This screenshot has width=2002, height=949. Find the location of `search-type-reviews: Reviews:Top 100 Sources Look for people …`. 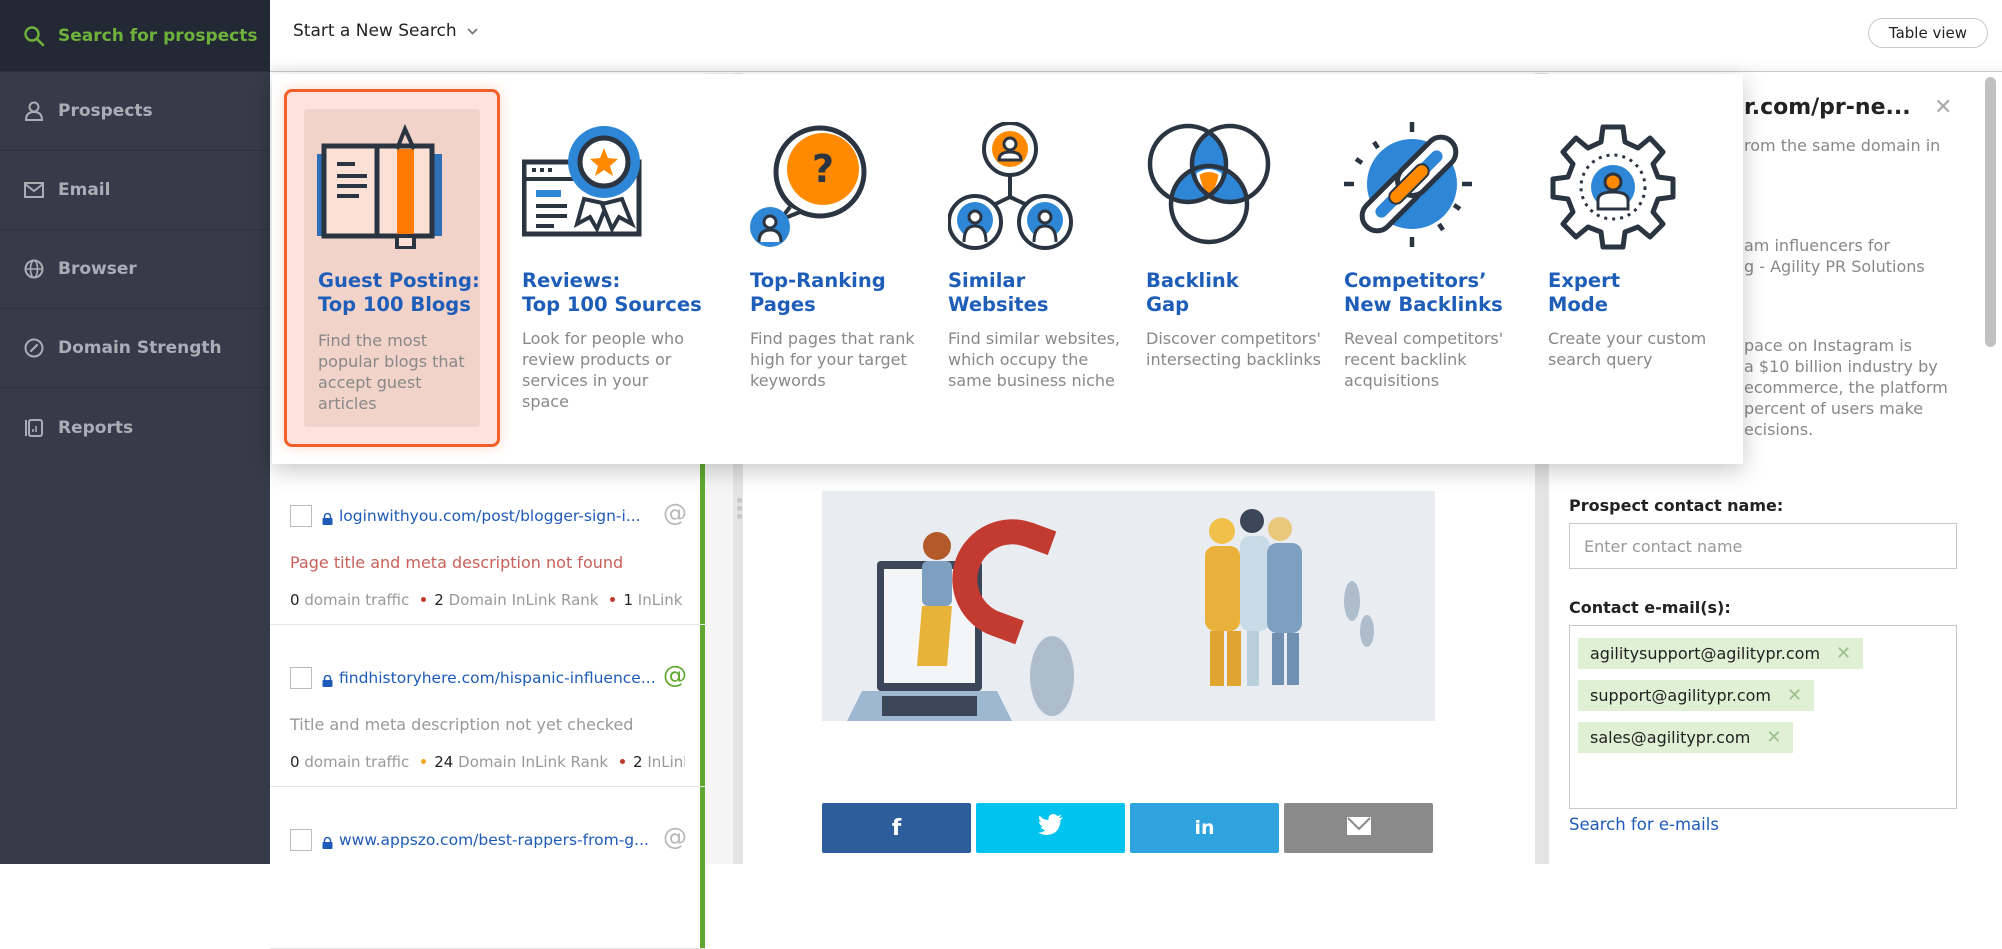

search-type-reviews: Reviews:Top 100 Sources Look for people … is located at coordinates (622, 269).